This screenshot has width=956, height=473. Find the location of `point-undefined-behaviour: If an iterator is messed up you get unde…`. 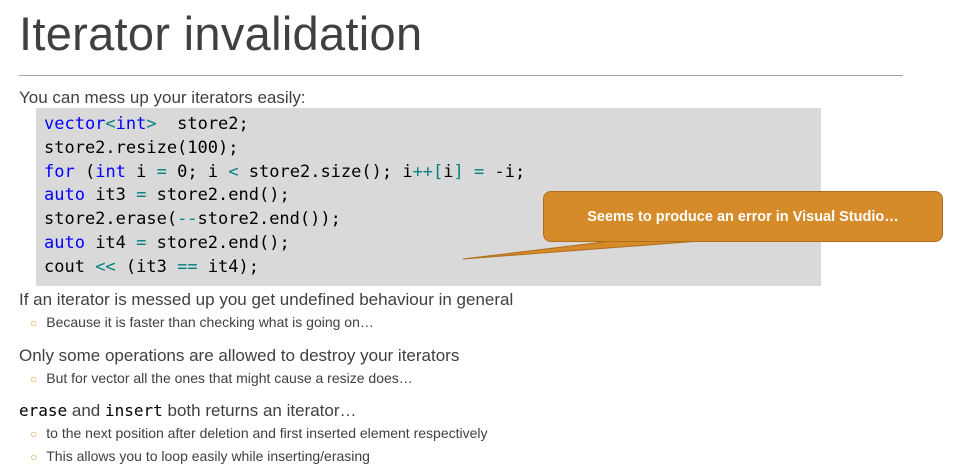

point-undefined-behaviour: If an iterator is messed up you get unde… is located at coordinates (266, 299).